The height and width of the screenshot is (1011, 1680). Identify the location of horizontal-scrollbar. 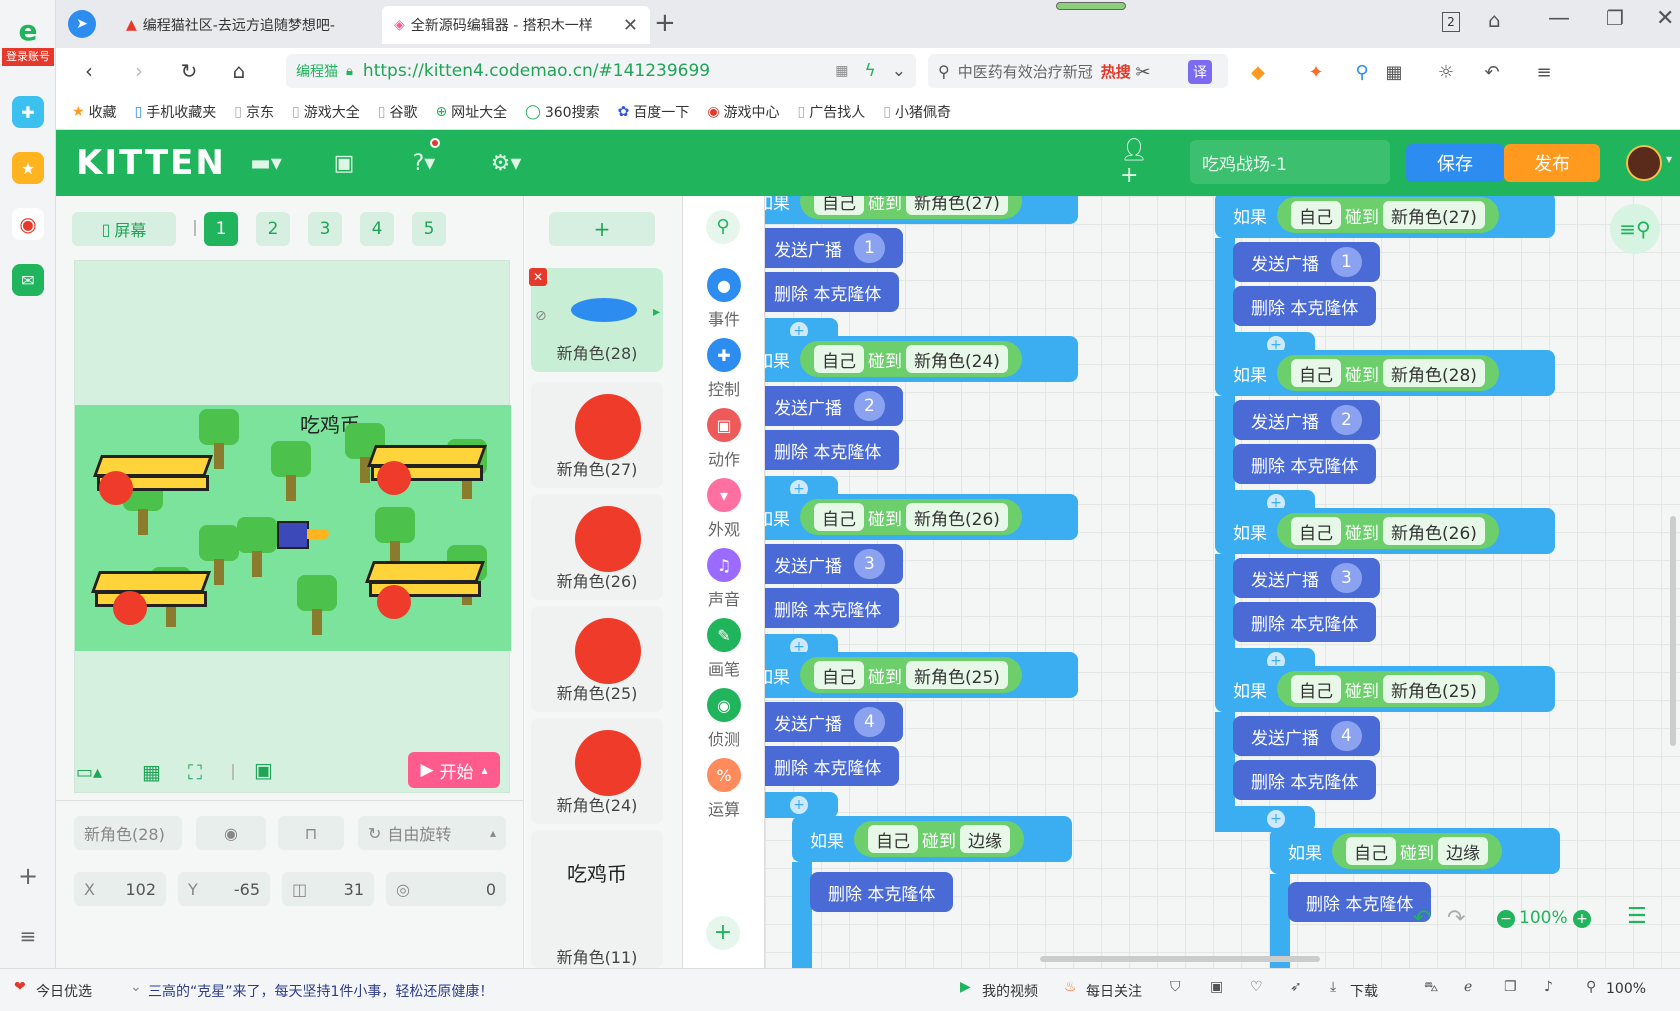
(1180, 959).